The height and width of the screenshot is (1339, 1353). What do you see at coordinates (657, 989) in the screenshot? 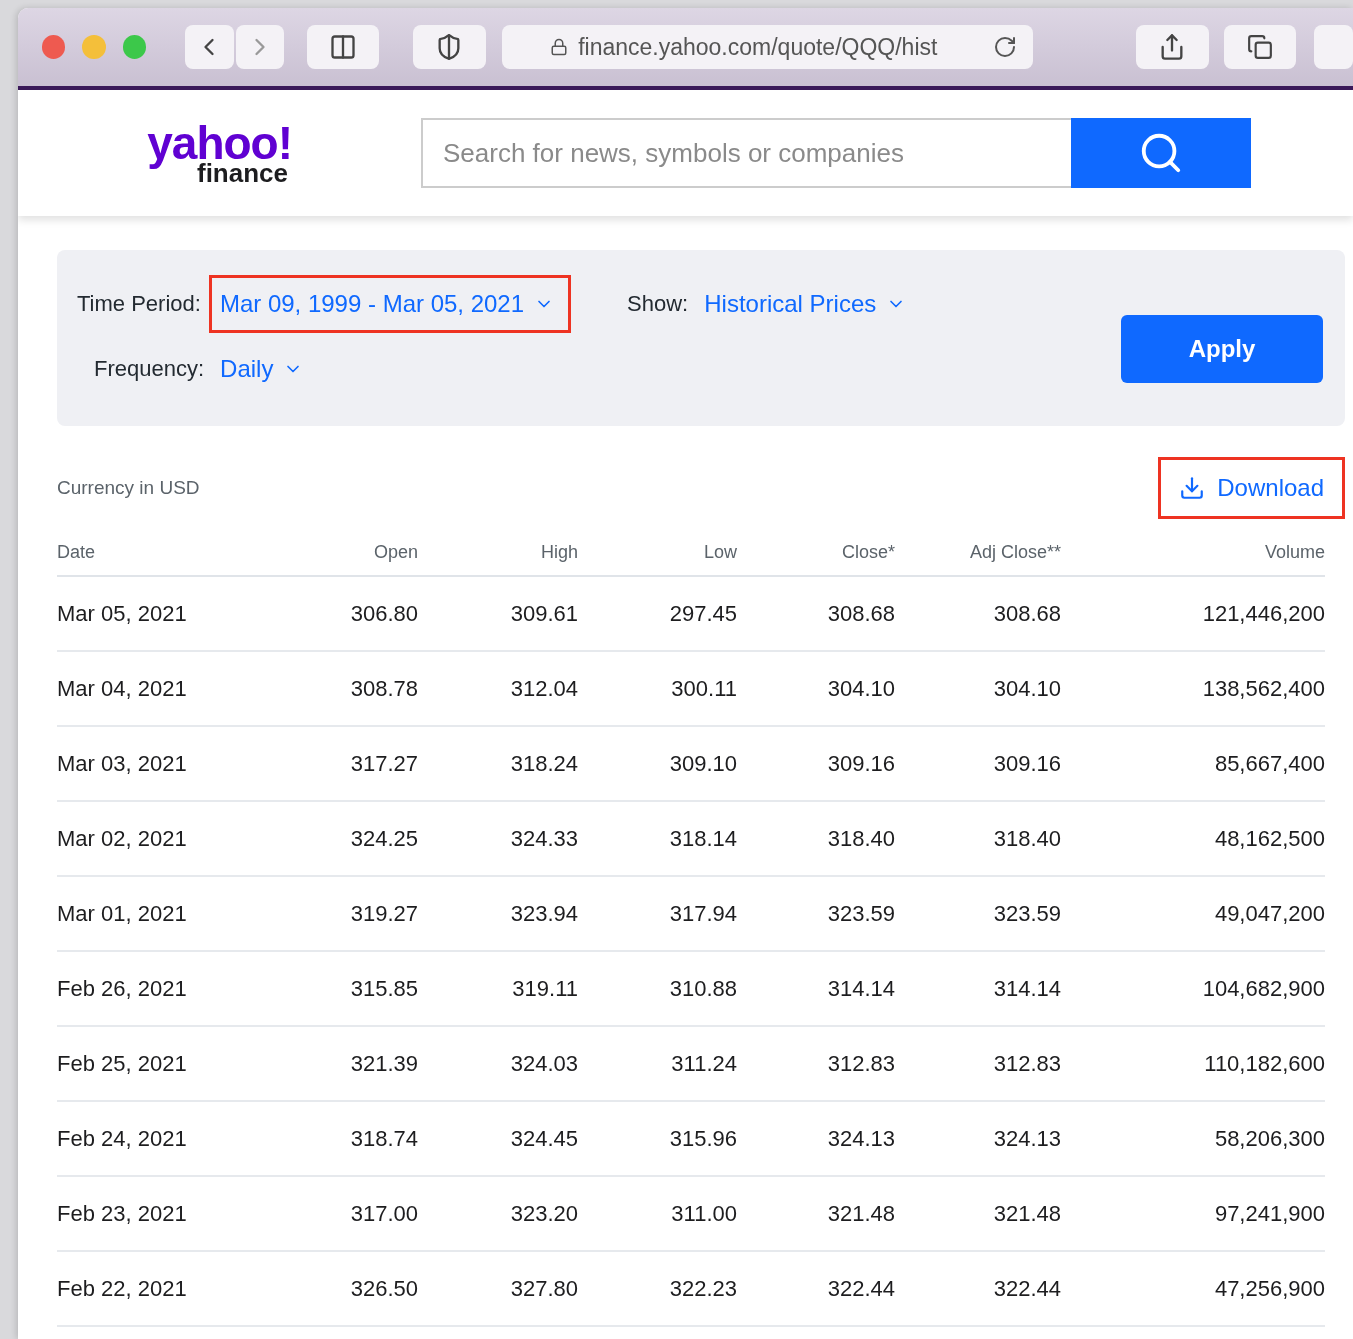
I see `table-cell: 310.88` at bounding box center [657, 989].